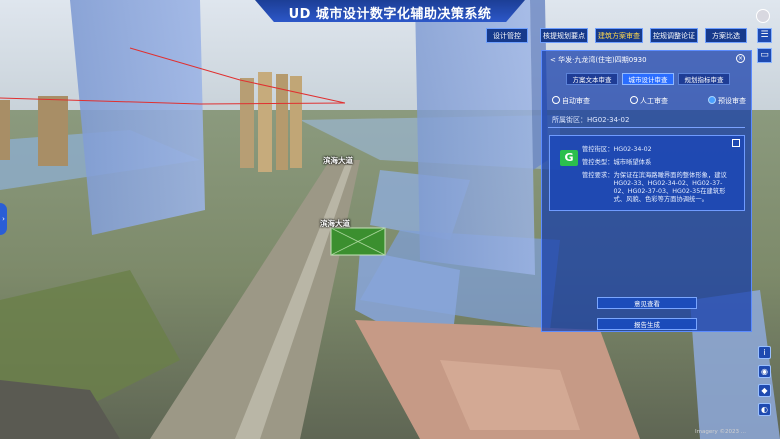 The width and height of the screenshot is (780, 439). Describe the element at coordinates (726, 35) in the screenshot. I see `nav-scheme-compare: 方案比选` at that location.